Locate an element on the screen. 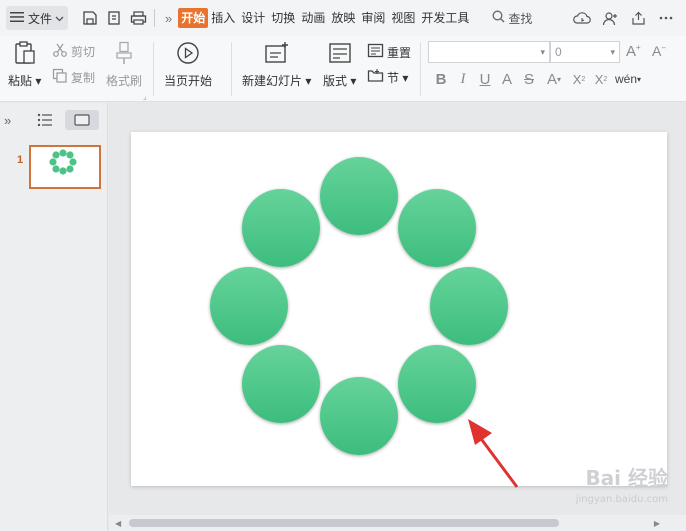  from-current-slide-button: 当页开始 is located at coordinates (188, 65).